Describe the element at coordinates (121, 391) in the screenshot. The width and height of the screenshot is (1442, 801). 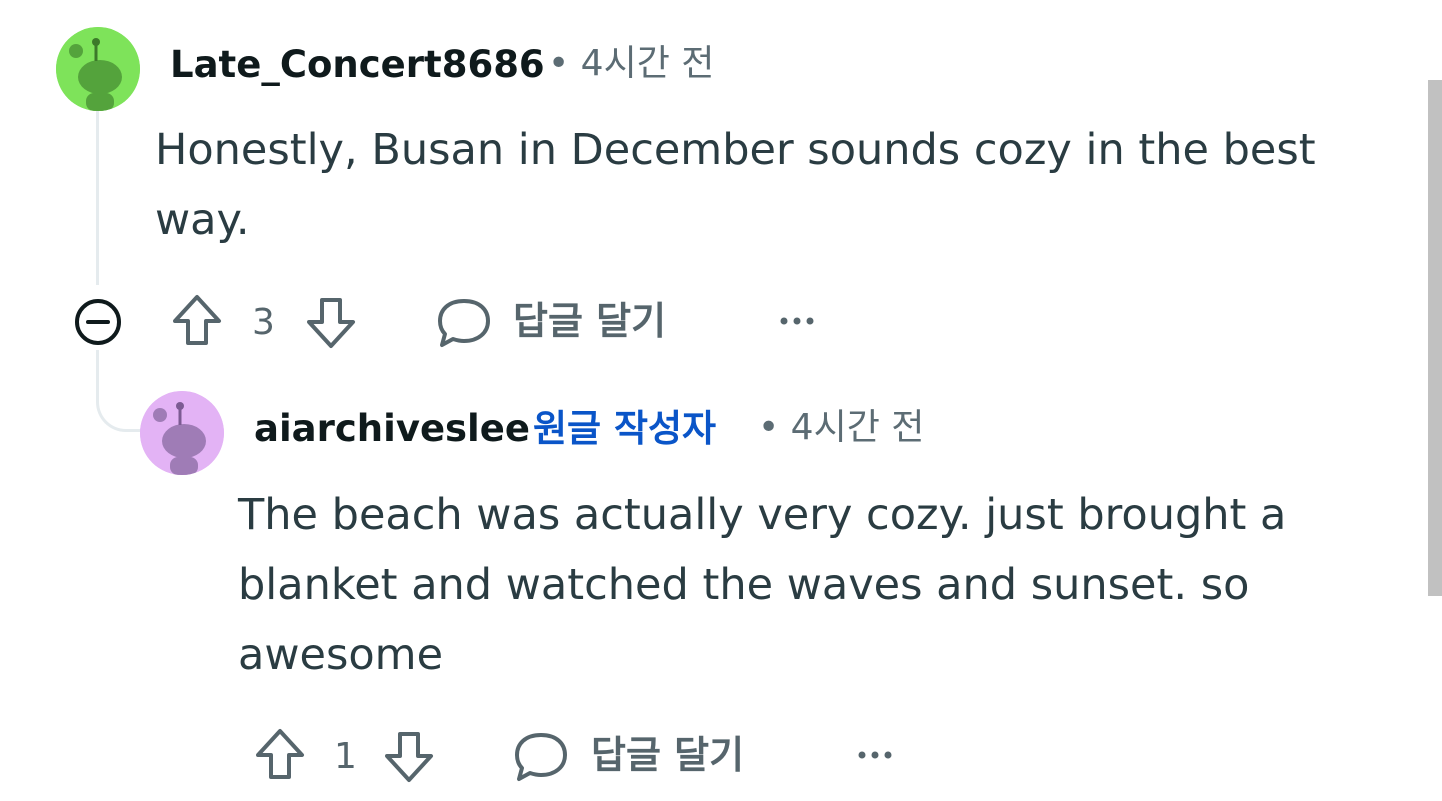
I see `thread-connector` at that location.